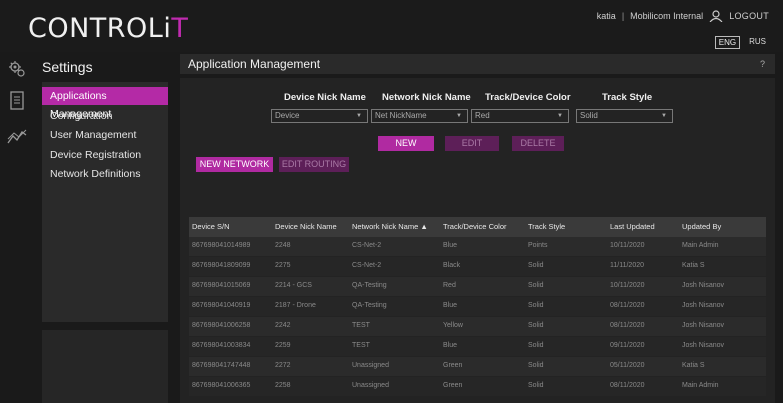 This screenshot has height=403, width=783. I want to click on sidebar-item-network-definitions: Network Definitions, so click(105, 174).